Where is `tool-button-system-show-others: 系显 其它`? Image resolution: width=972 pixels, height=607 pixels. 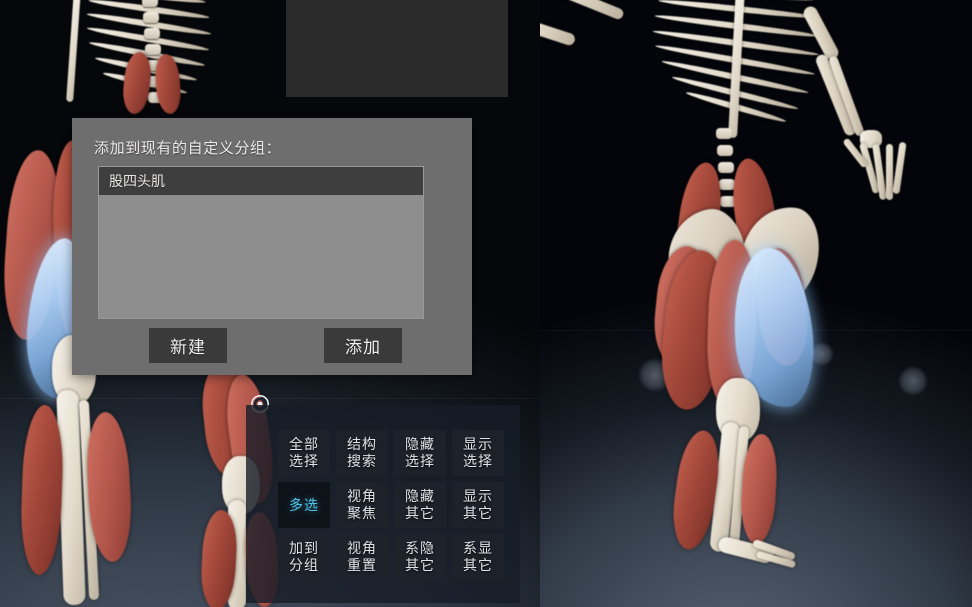 tool-button-system-show-others: 系显 其它 is located at coordinates (478, 557).